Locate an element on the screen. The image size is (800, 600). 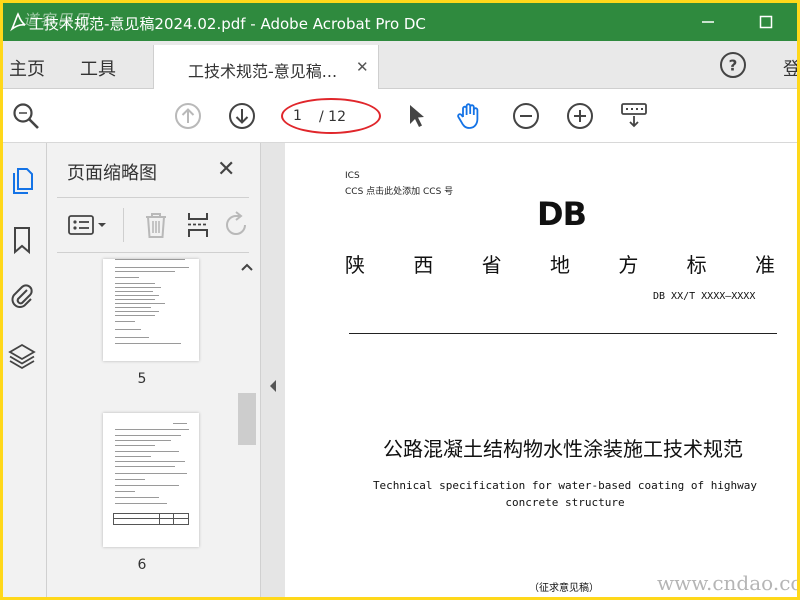
select-tool-button is located at coordinates (416, 116).